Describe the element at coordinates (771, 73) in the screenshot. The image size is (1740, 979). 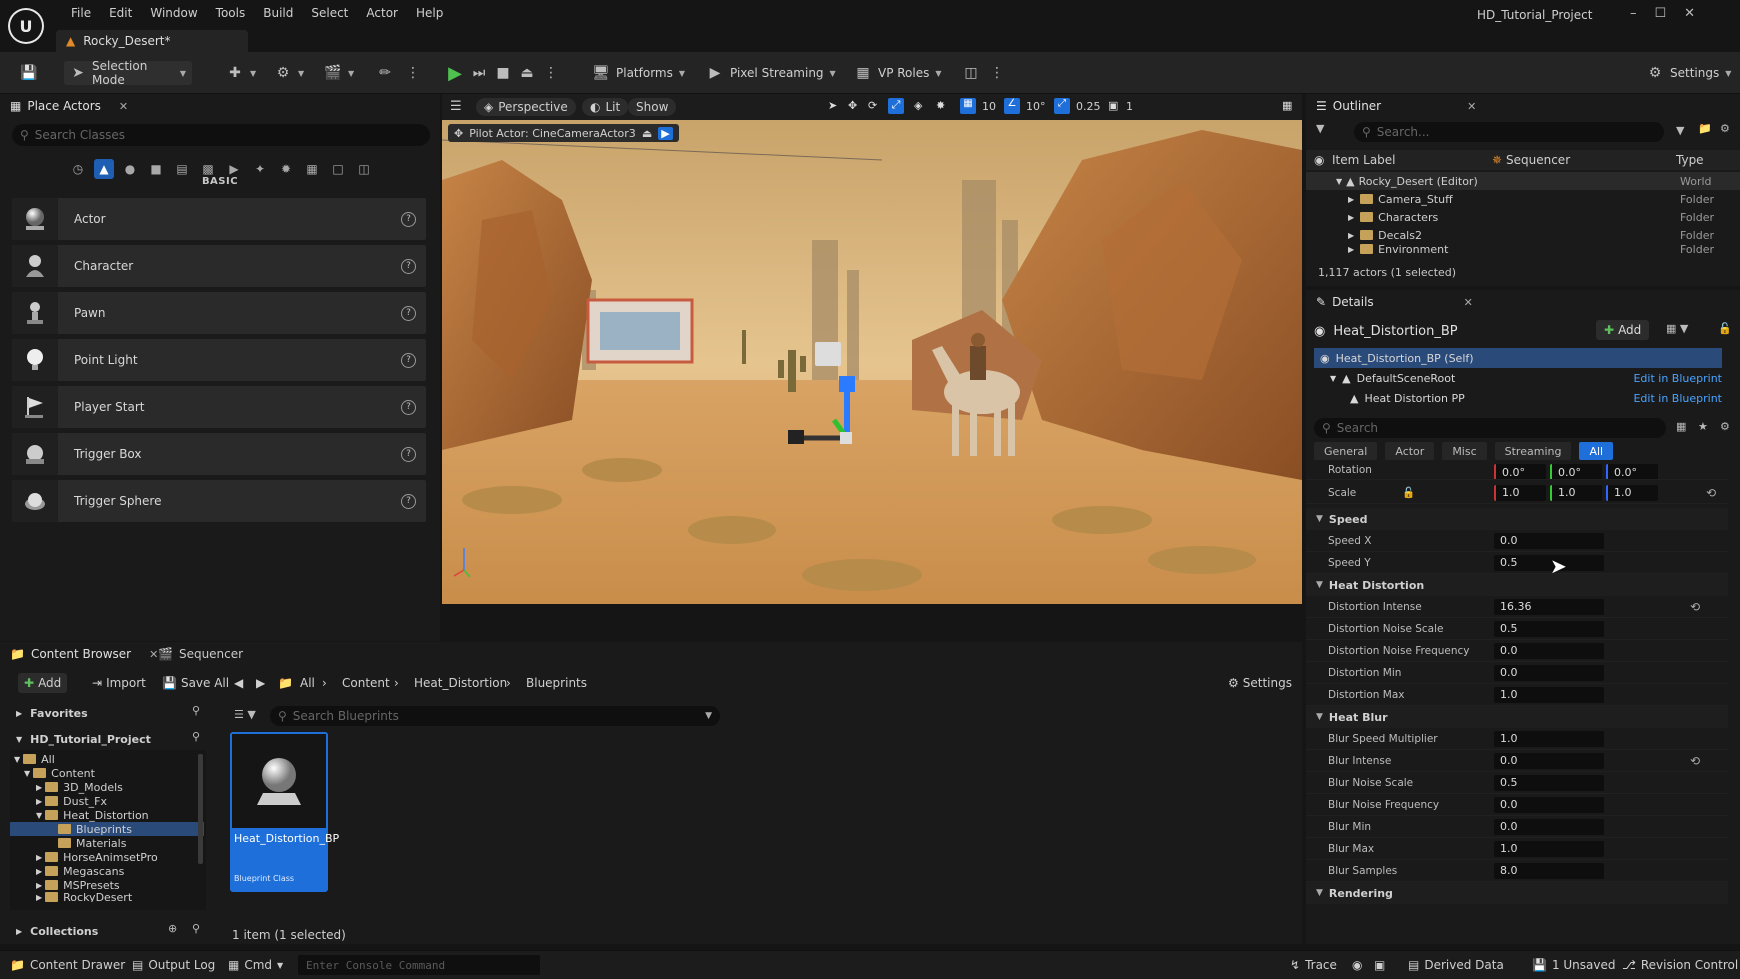
I see `pixel-streaming-dropdown: ▶ Pixel Streaming ▼` at that location.